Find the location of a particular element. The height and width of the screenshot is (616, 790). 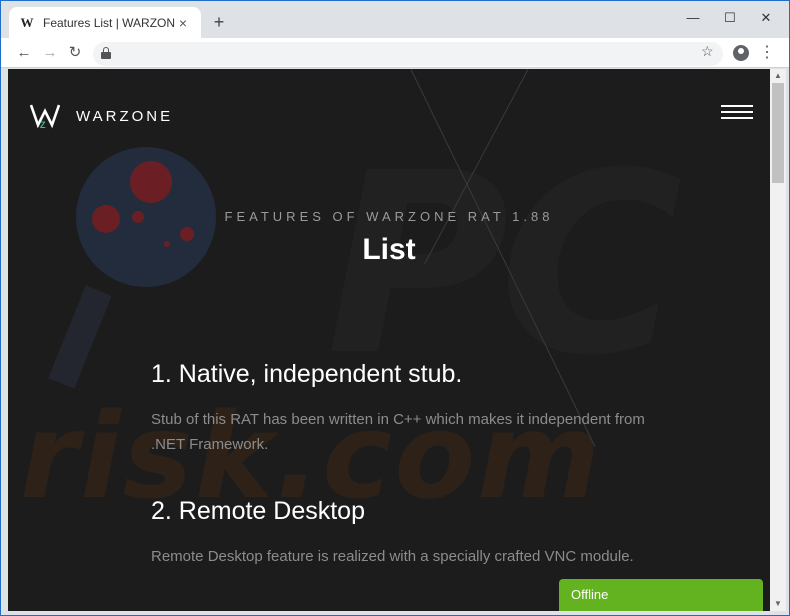

address-bar is located at coordinates (408, 54).